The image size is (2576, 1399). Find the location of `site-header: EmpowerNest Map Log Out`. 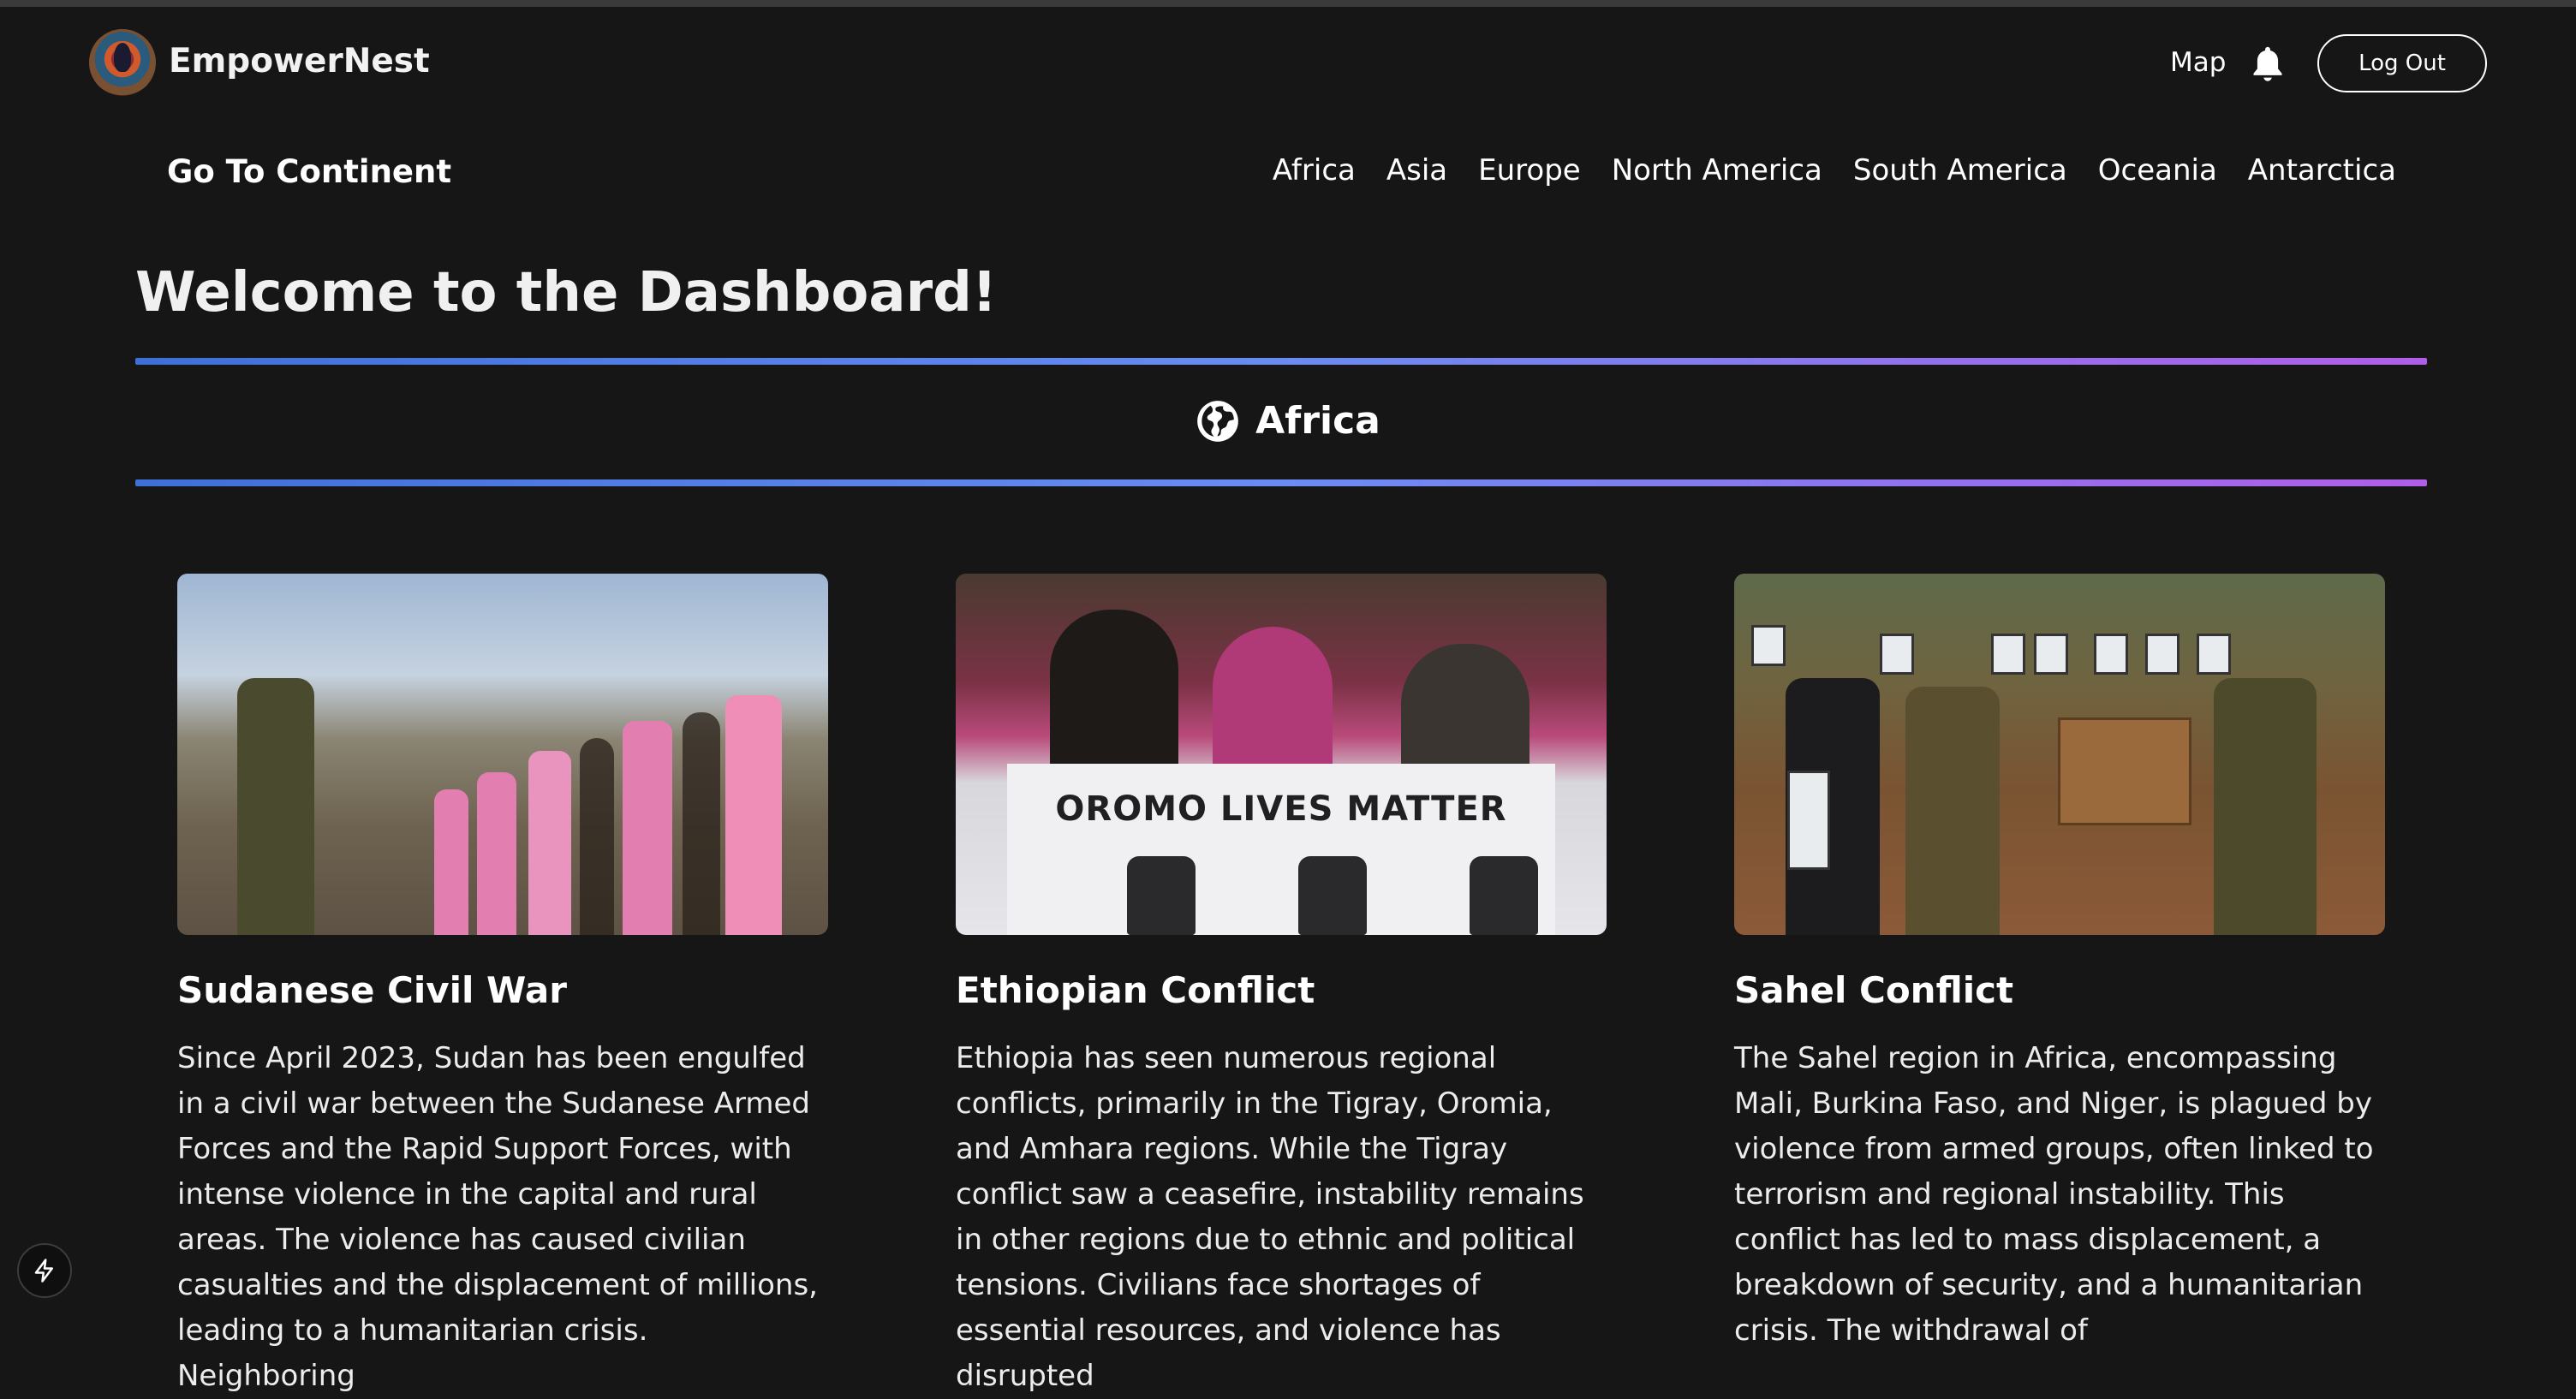

site-header: EmpowerNest Map Log Out is located at coordinates (1288, 62).